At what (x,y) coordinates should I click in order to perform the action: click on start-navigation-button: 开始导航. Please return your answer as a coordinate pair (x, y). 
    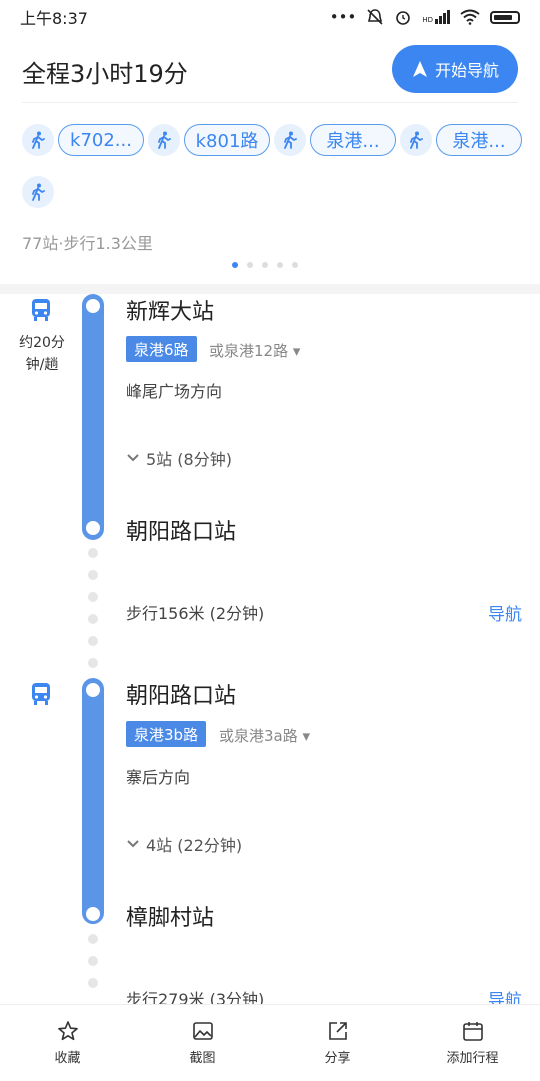
    Looking at the image, I should click on (455, 69).